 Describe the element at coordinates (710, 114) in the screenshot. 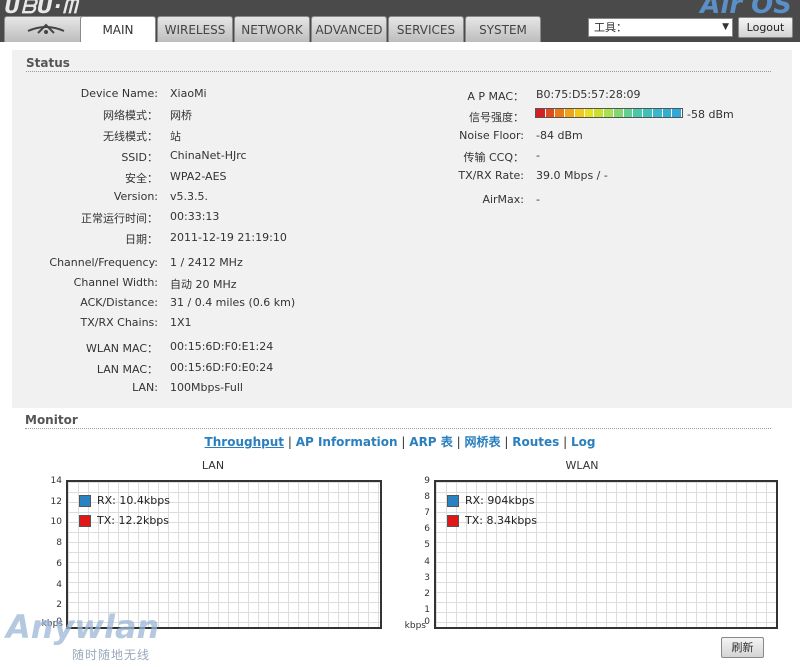

I see `signal-strength-value: -58 dBm` at that location.